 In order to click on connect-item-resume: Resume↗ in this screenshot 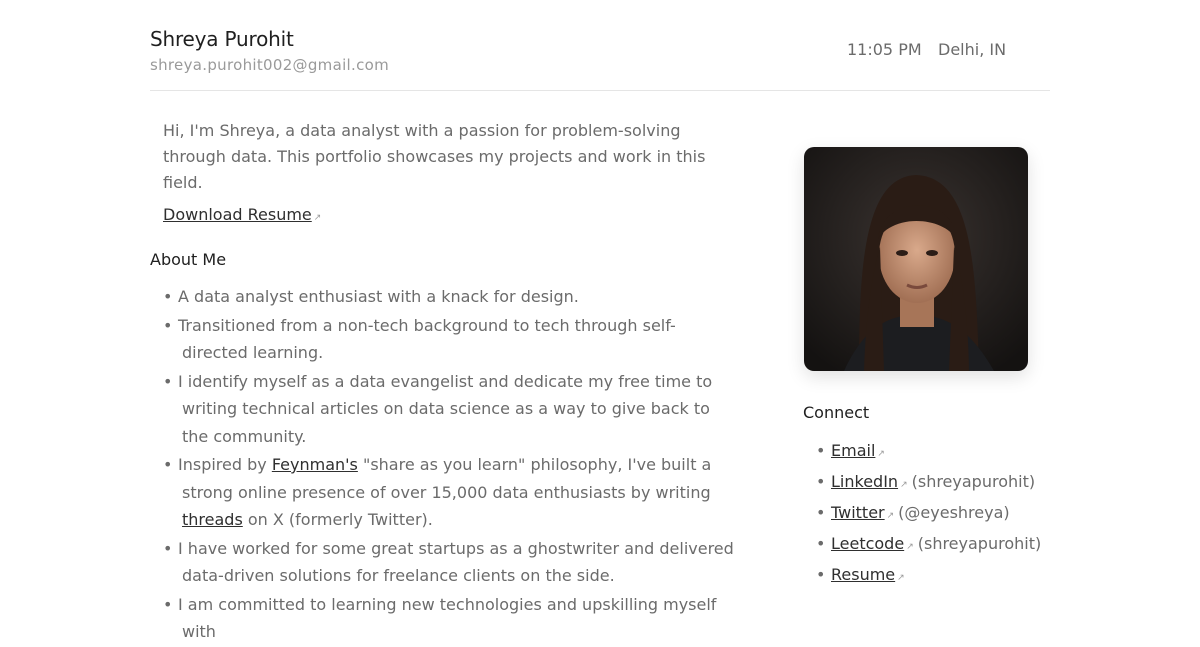, I will do `click(922, 577)`.